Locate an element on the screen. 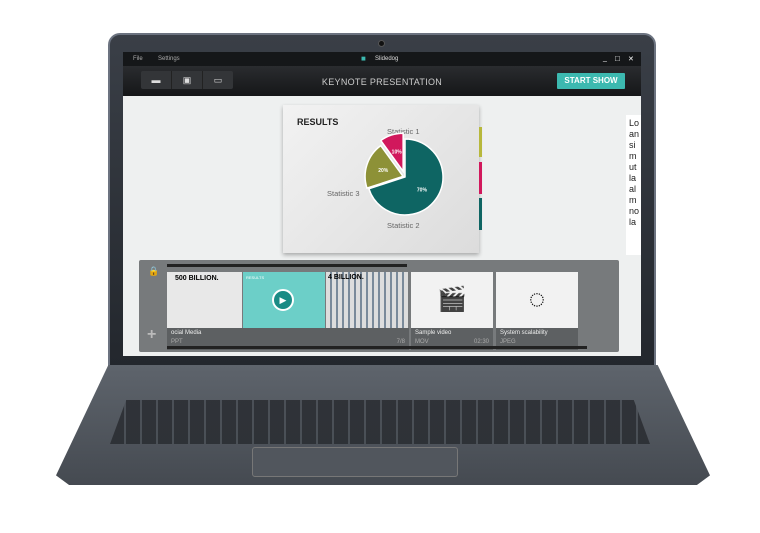  touchpad is located at coordinates (355, 462).